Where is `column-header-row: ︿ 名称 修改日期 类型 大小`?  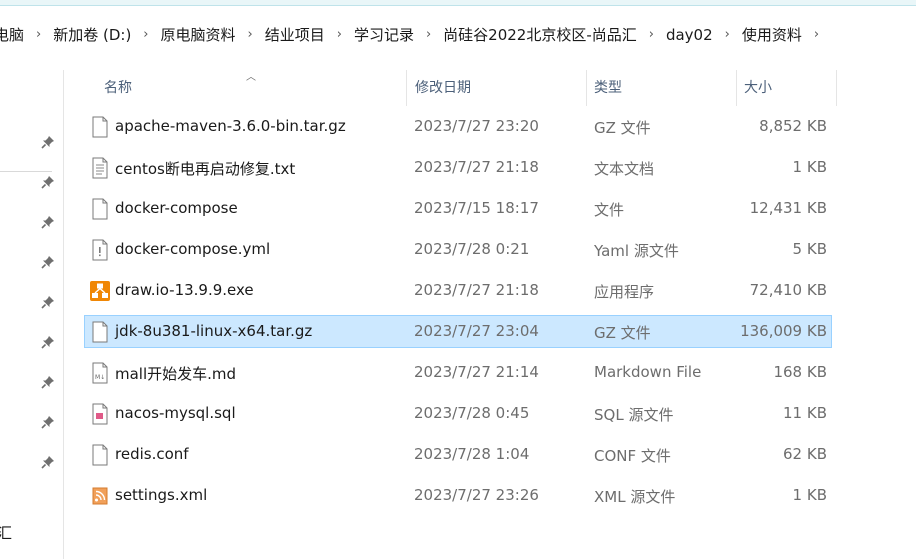 column-header-row: ︿ 名称 修改日期 类型 大小 is located at coordinates (490, 88).